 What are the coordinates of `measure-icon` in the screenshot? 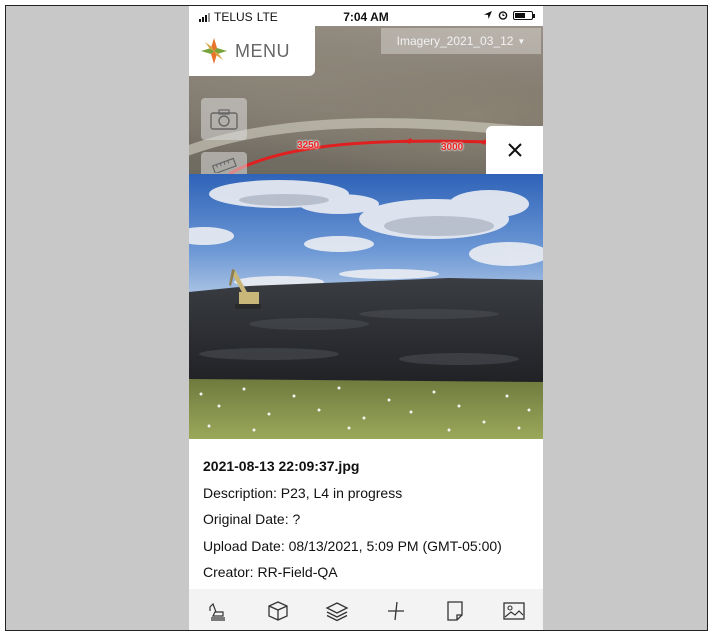 It's located at (395, 610).